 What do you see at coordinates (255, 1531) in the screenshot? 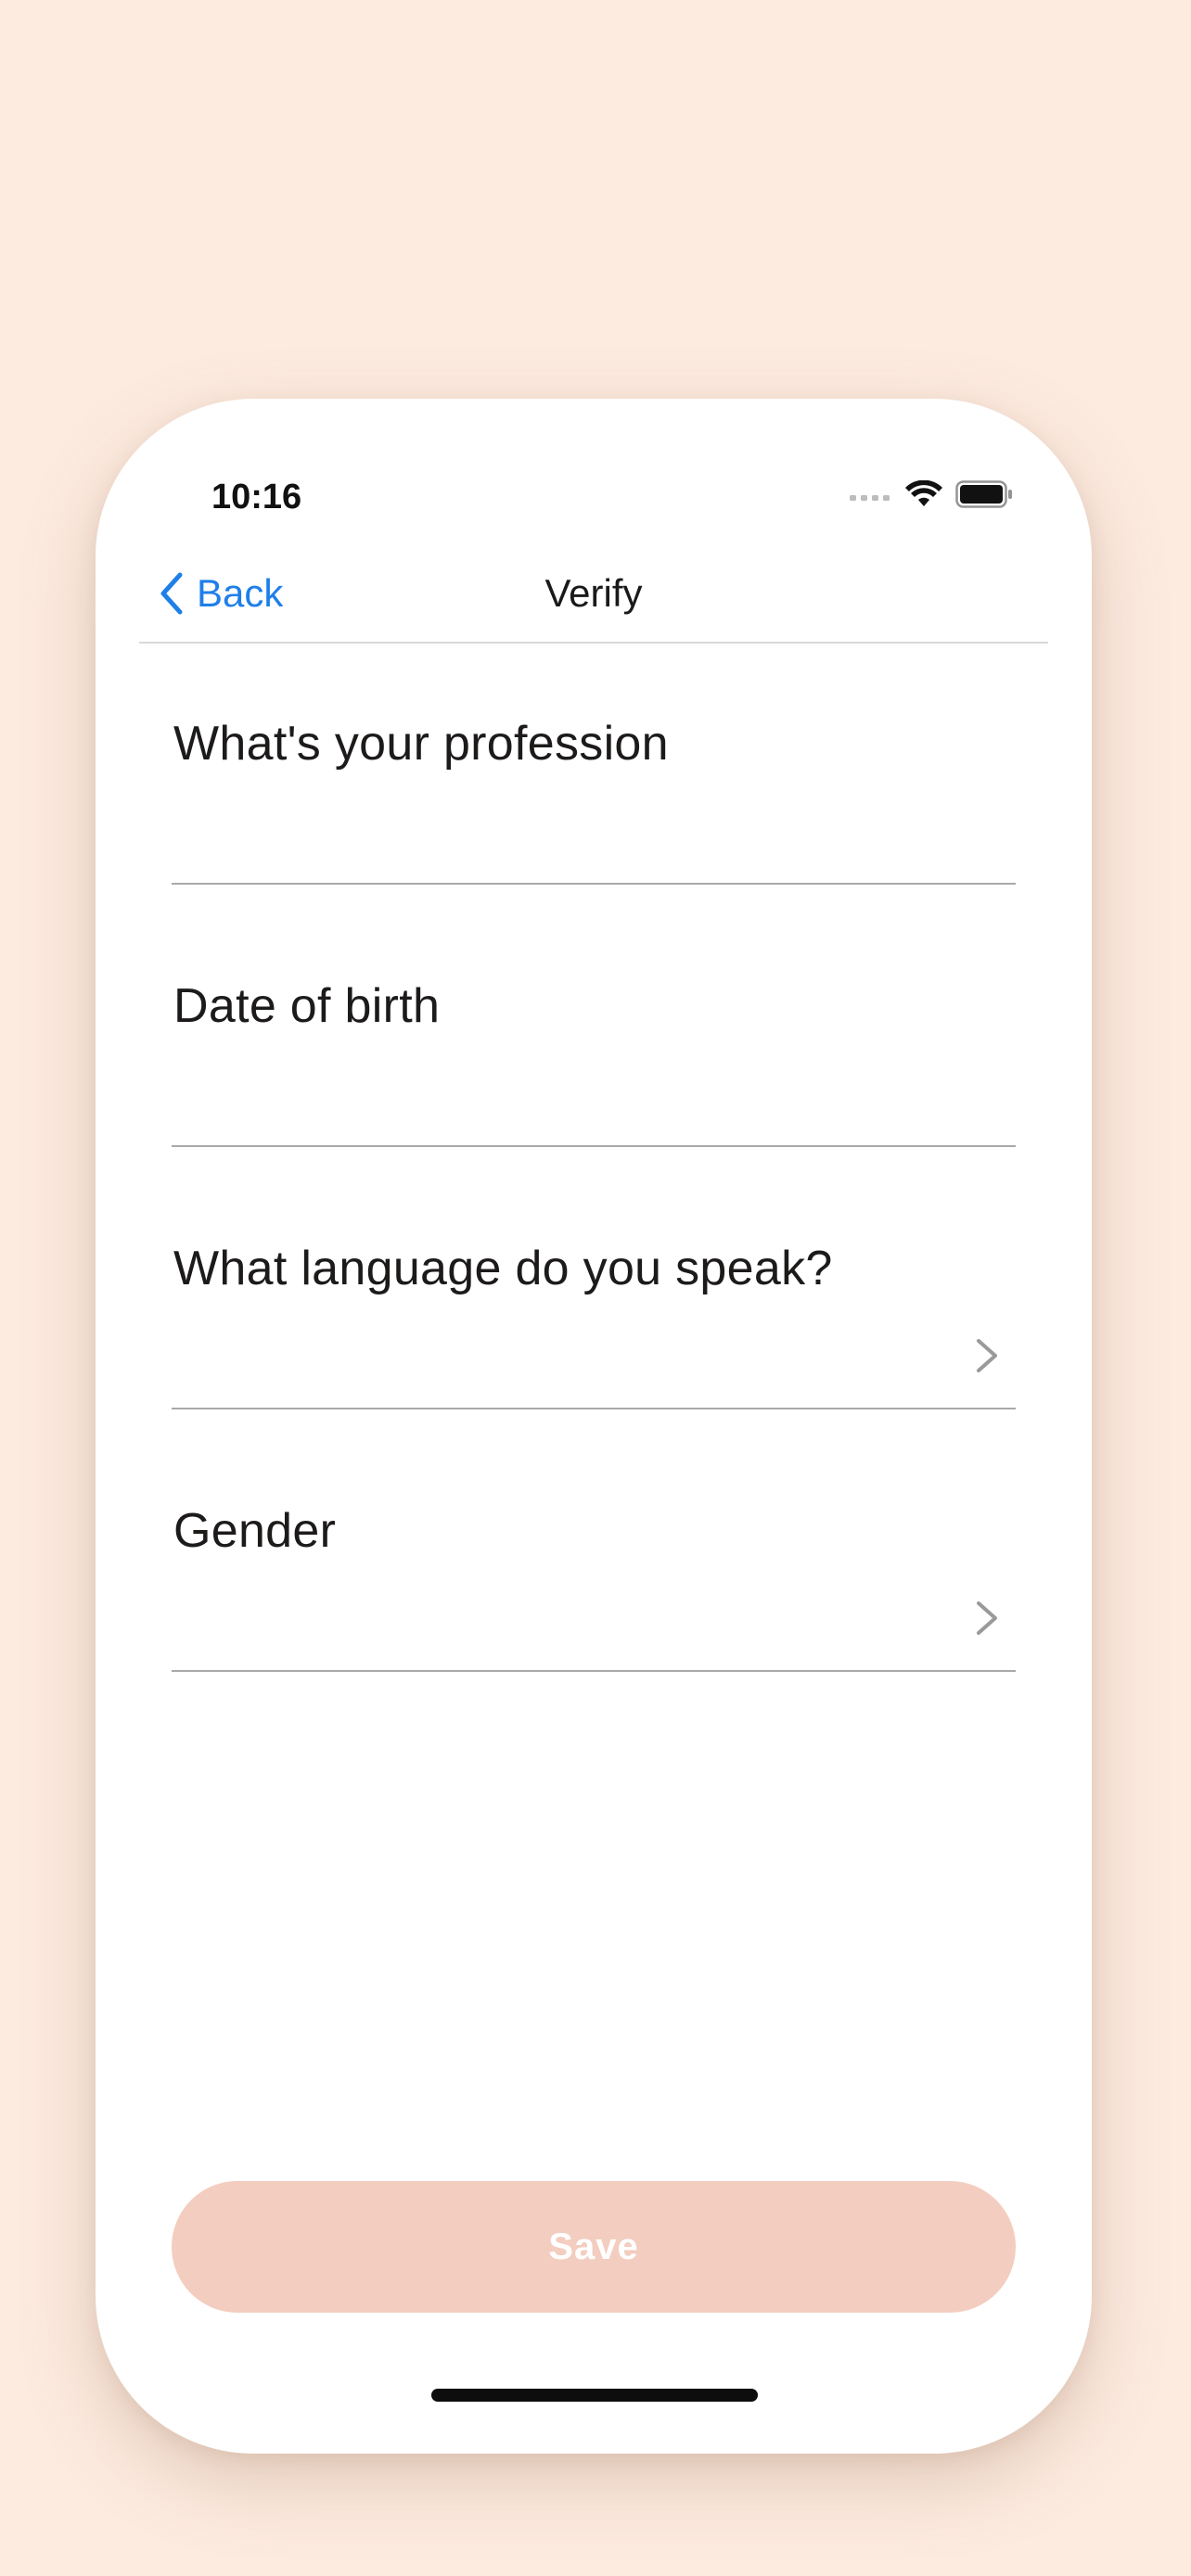
I see `gender-label: Gender` at bounding box center [255, 1531].